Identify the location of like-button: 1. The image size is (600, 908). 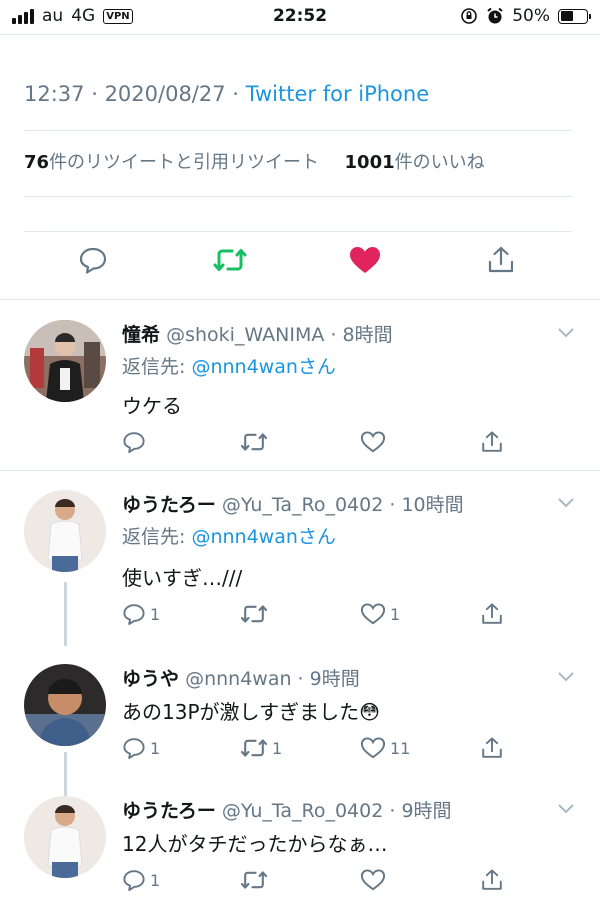
(380, 614).